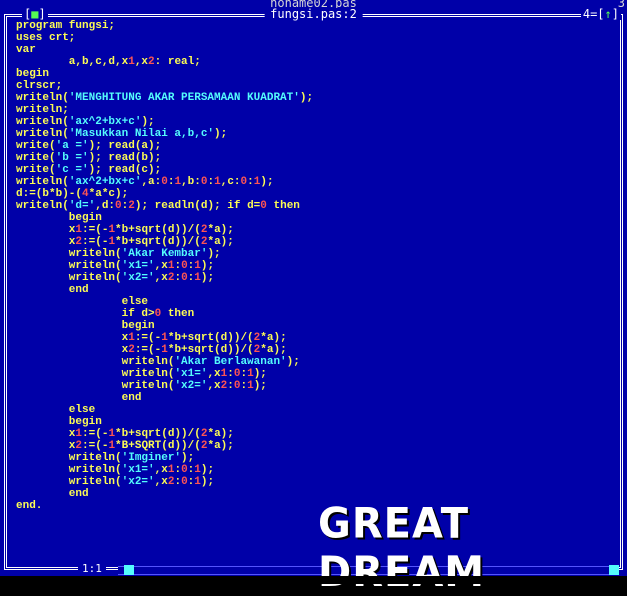 This screenshot has height=596, width=627. Describe the element at coordinates (600, 14) in the screenshot. I see `window-number-zoom: 4=[↑]` at that location.